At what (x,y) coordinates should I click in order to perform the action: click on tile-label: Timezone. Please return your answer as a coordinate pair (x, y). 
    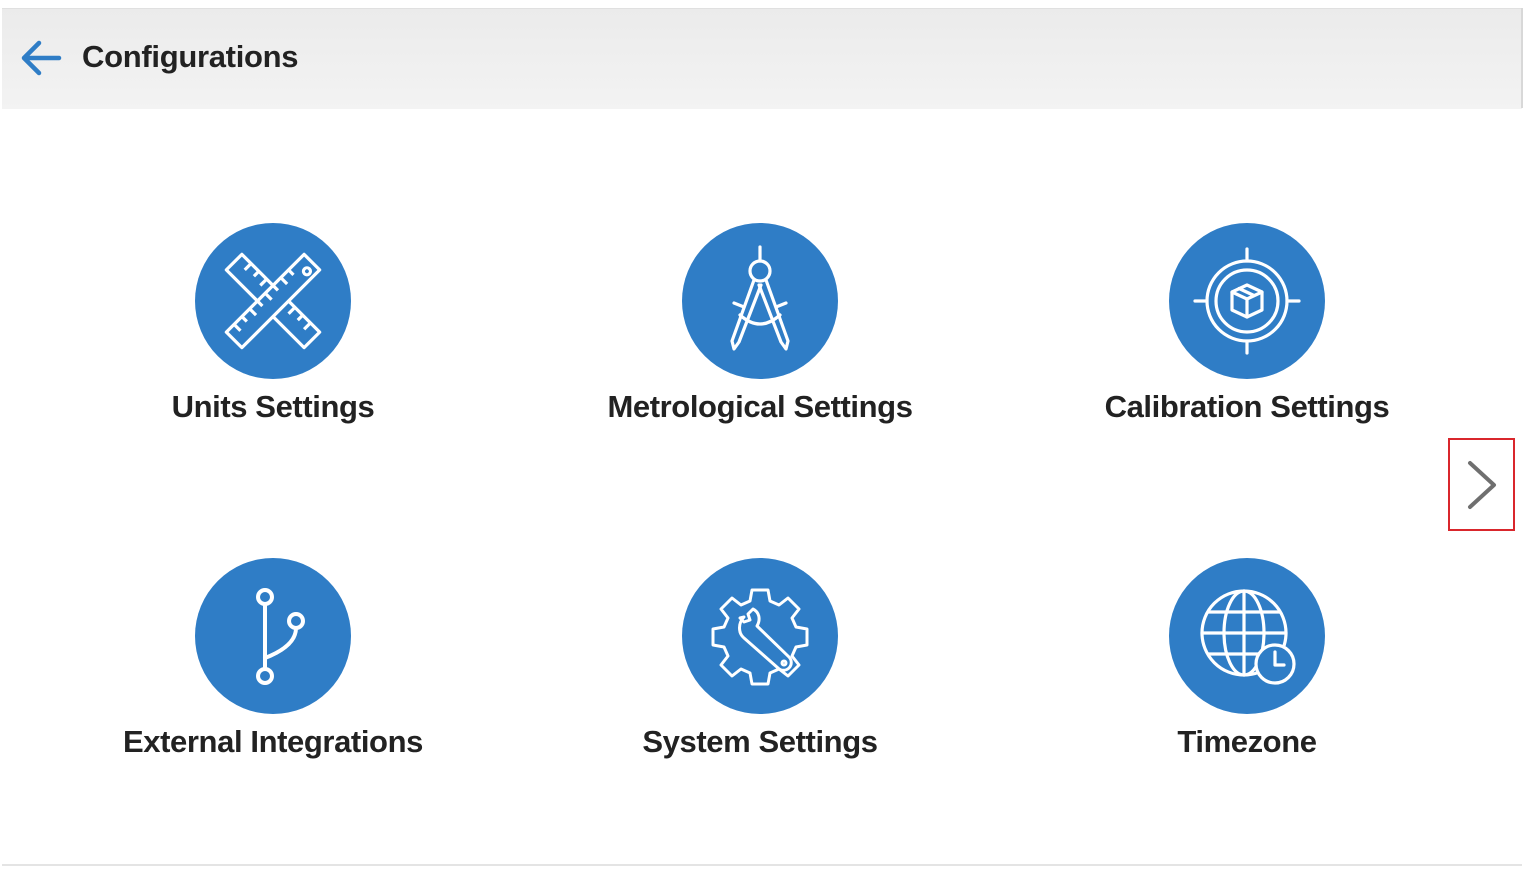
    Looking at the image, I should click on (1247, 741).